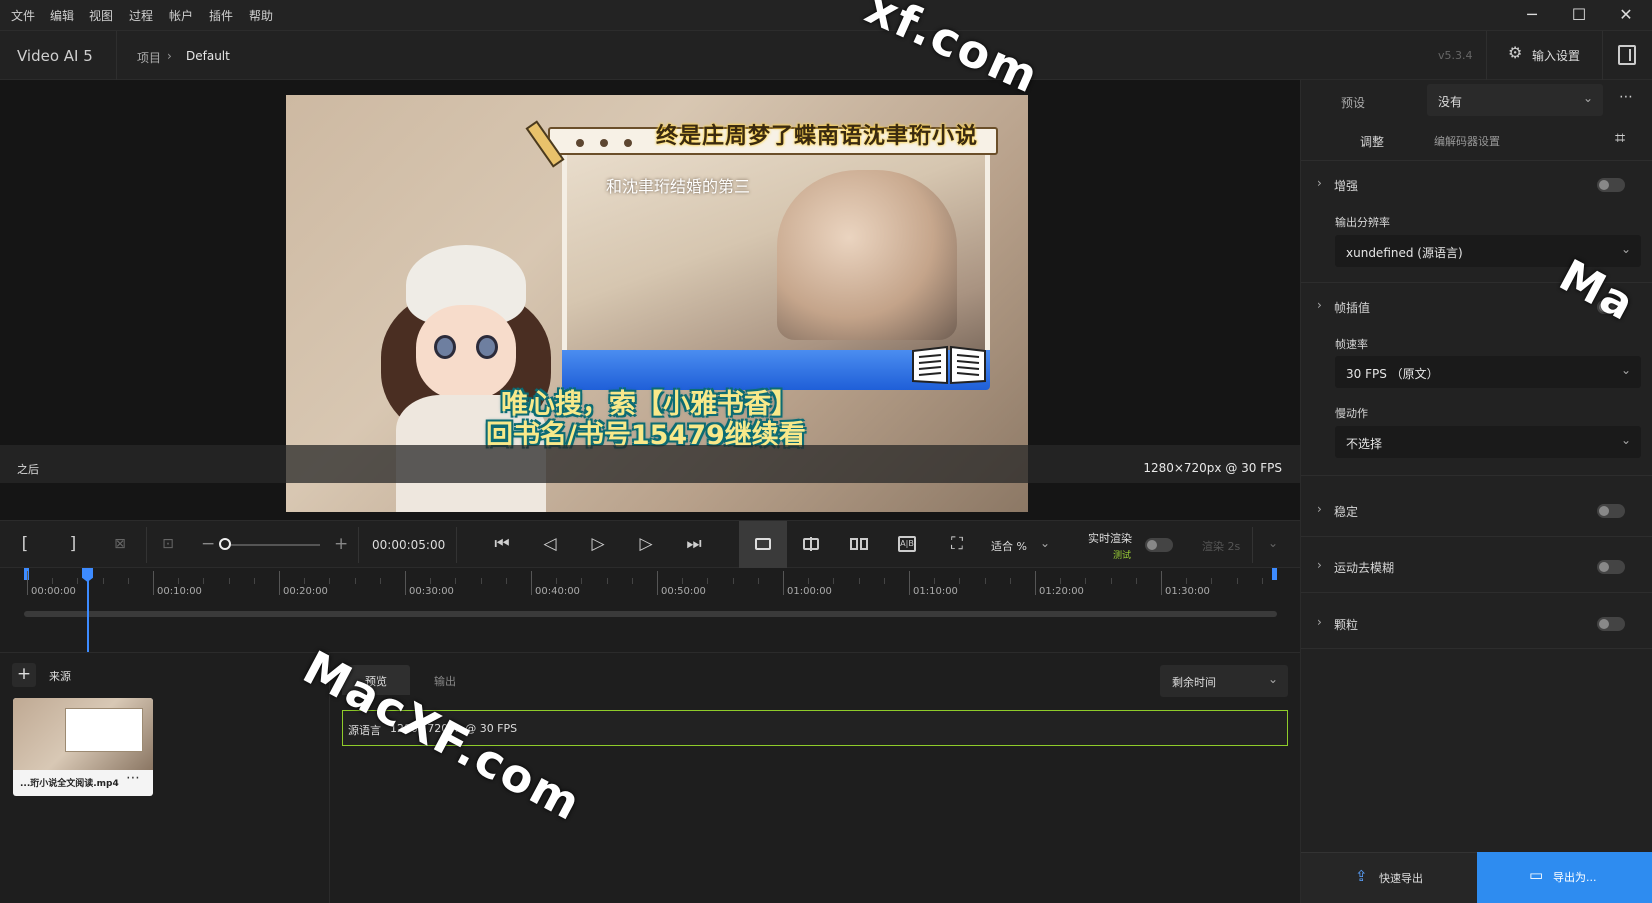 The height and width of the screenshot is (903, 1652). I want to click on deblur-expand-chevron-icon: ›, so click(1319, 565).